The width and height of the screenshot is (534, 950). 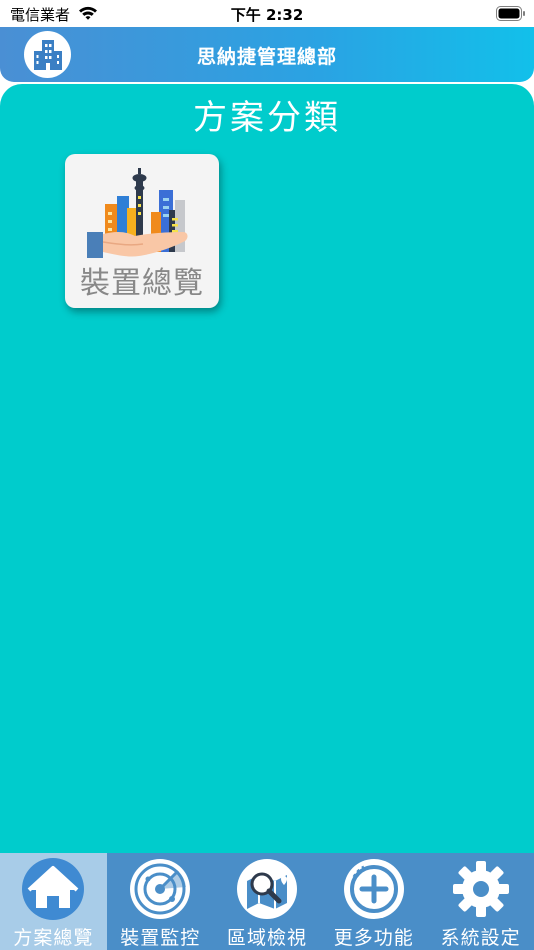 I want to click on section-title: 方案分類, so click(x=267, y=118).